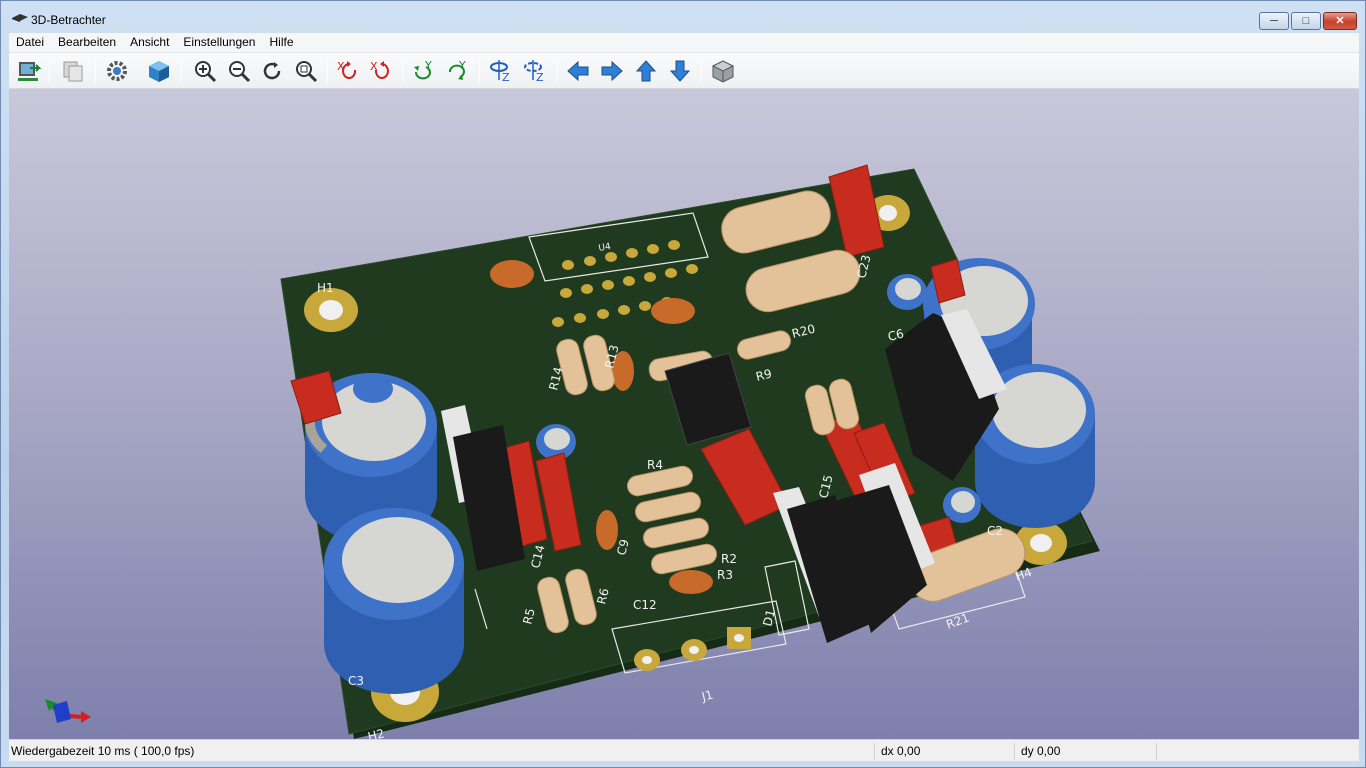  What do you see at coordinates (1088, 751) in the screenshot?
I see `status-dy: dy 0,00` at bounding box center [1088, 751].